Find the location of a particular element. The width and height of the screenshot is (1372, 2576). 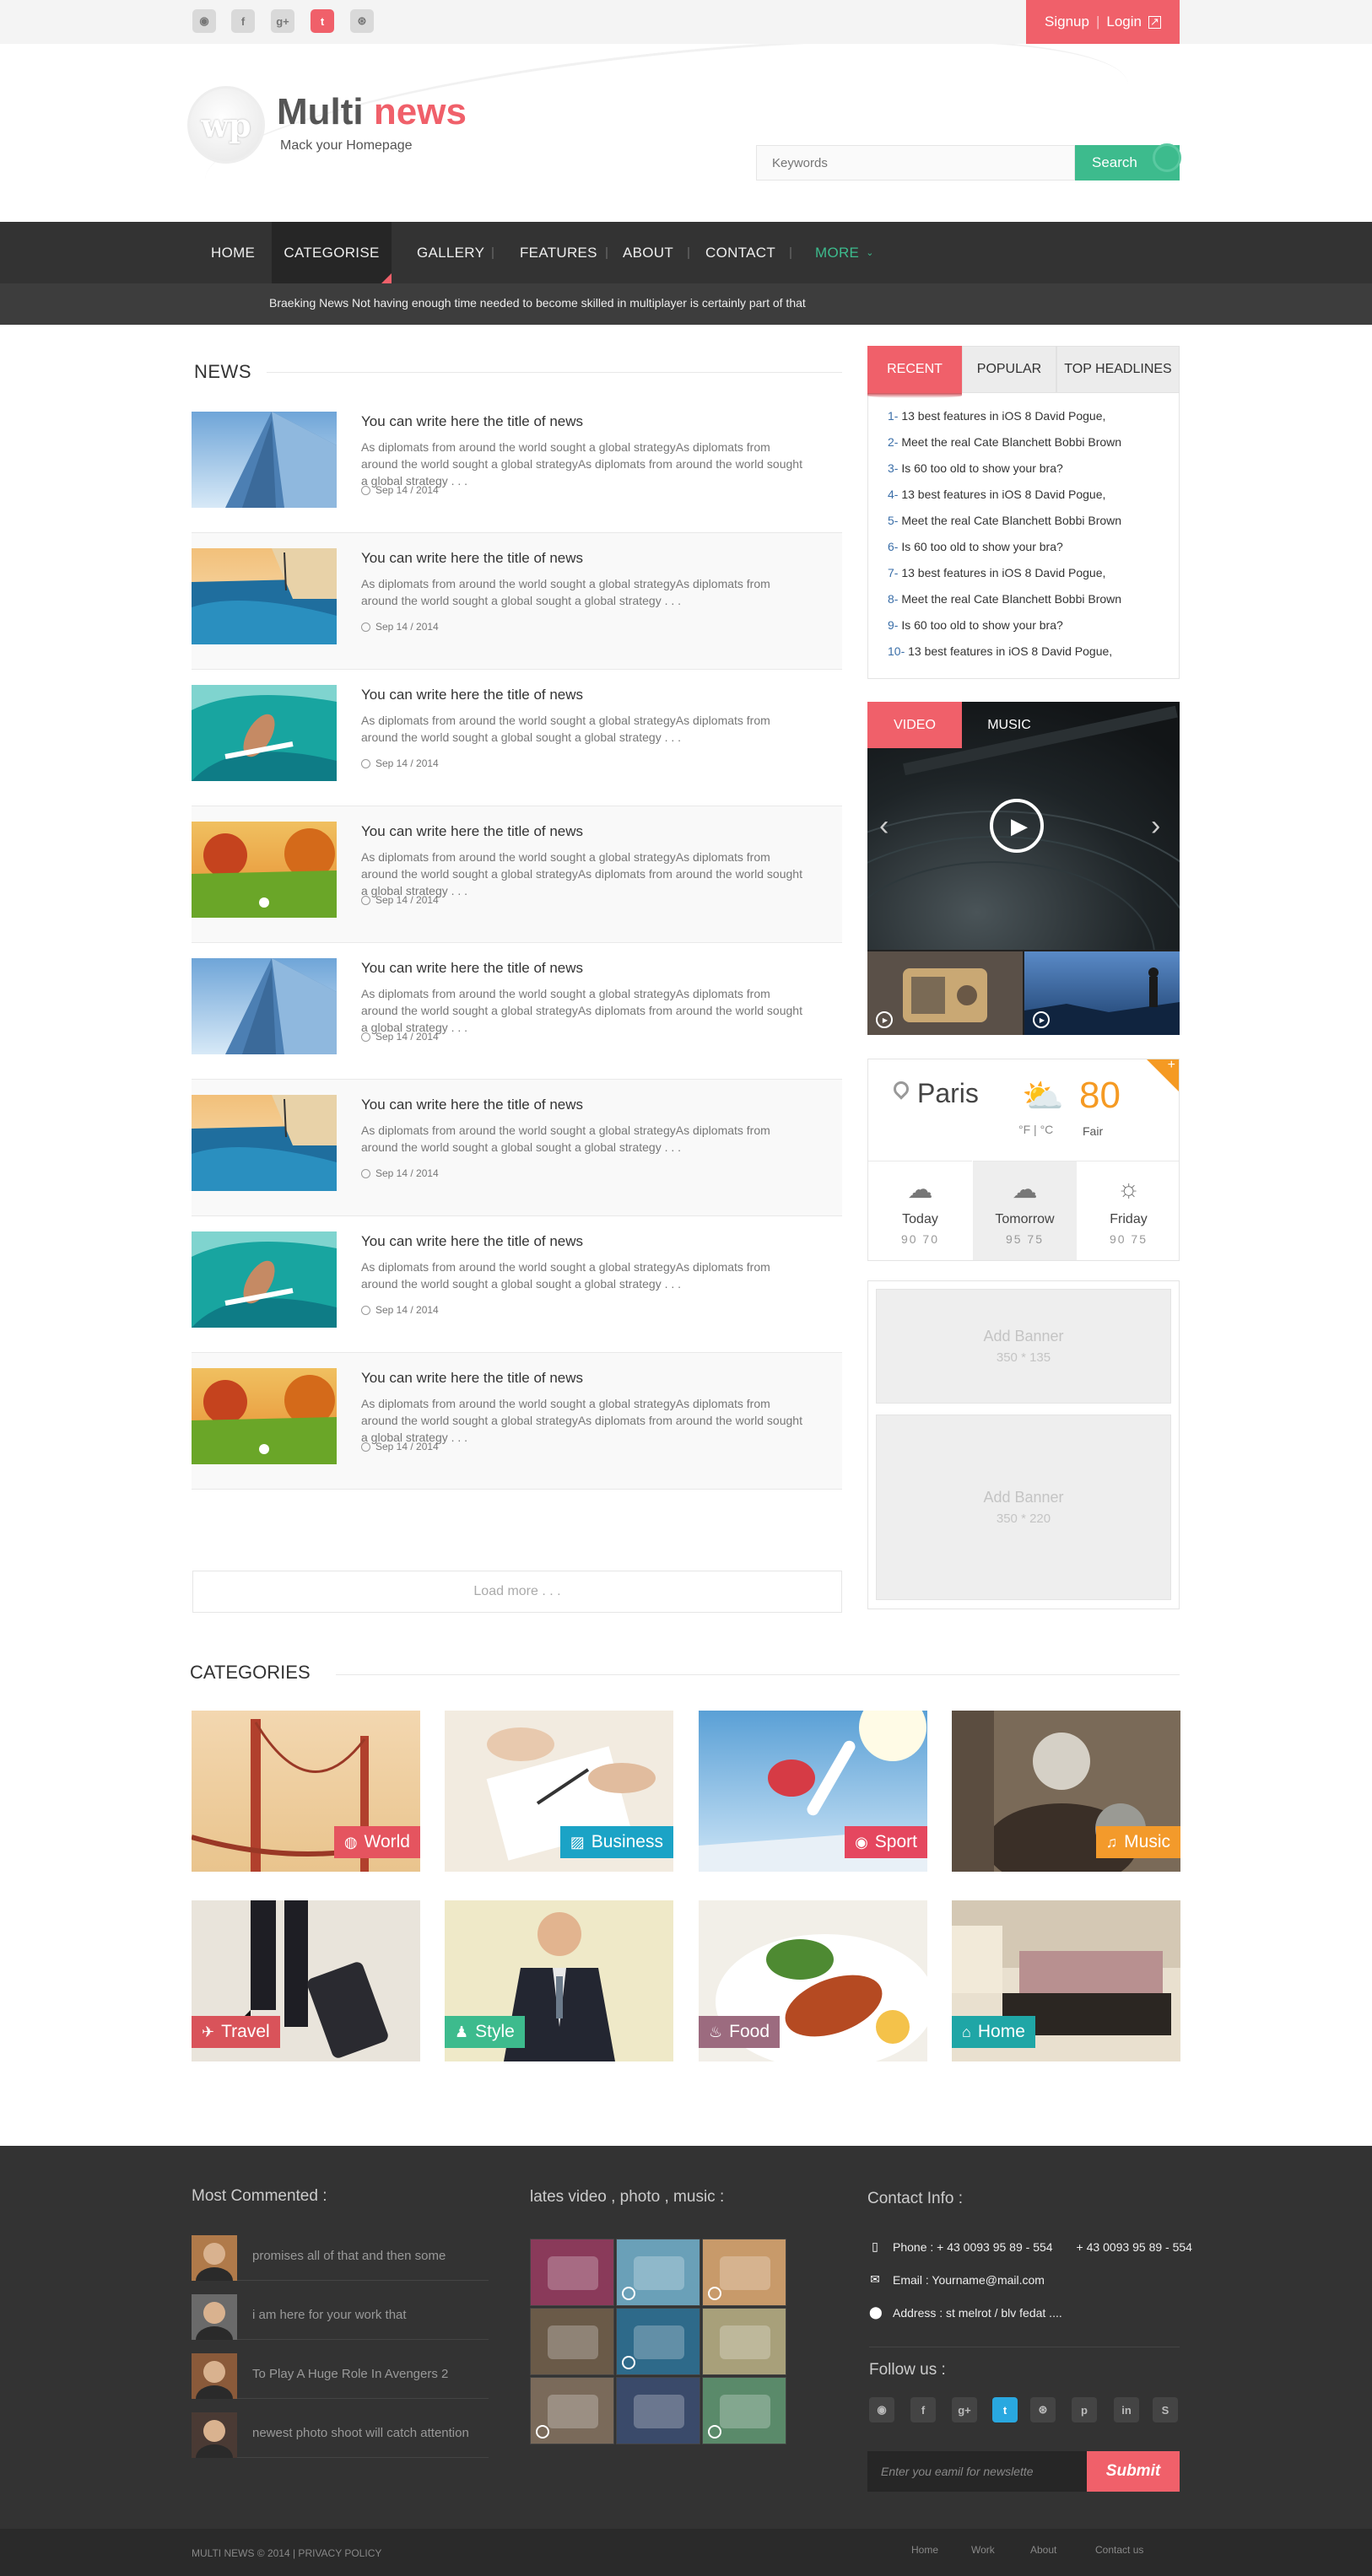

nav-about: ABOUT is located at coordinates (648, 252).